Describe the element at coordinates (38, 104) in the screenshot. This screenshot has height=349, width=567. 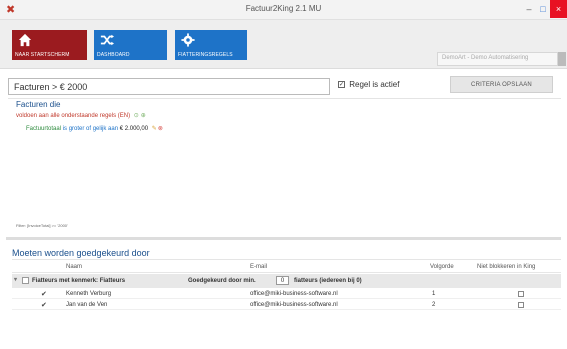
I see `panel-title: Facturen die` at that location.